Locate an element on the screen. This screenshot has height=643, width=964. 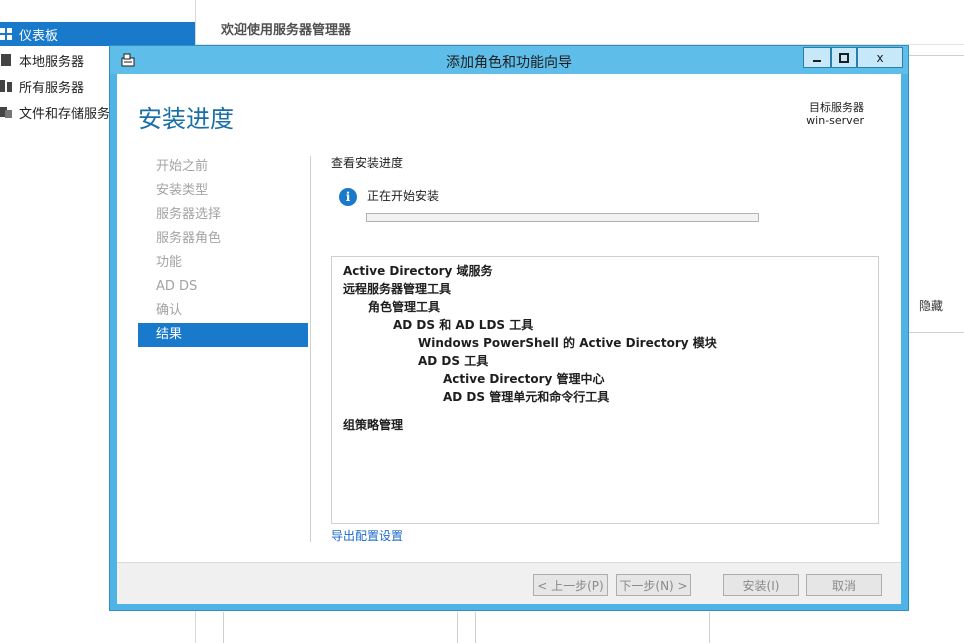
target-server-name: win-server is located at coordinates (835, 120).